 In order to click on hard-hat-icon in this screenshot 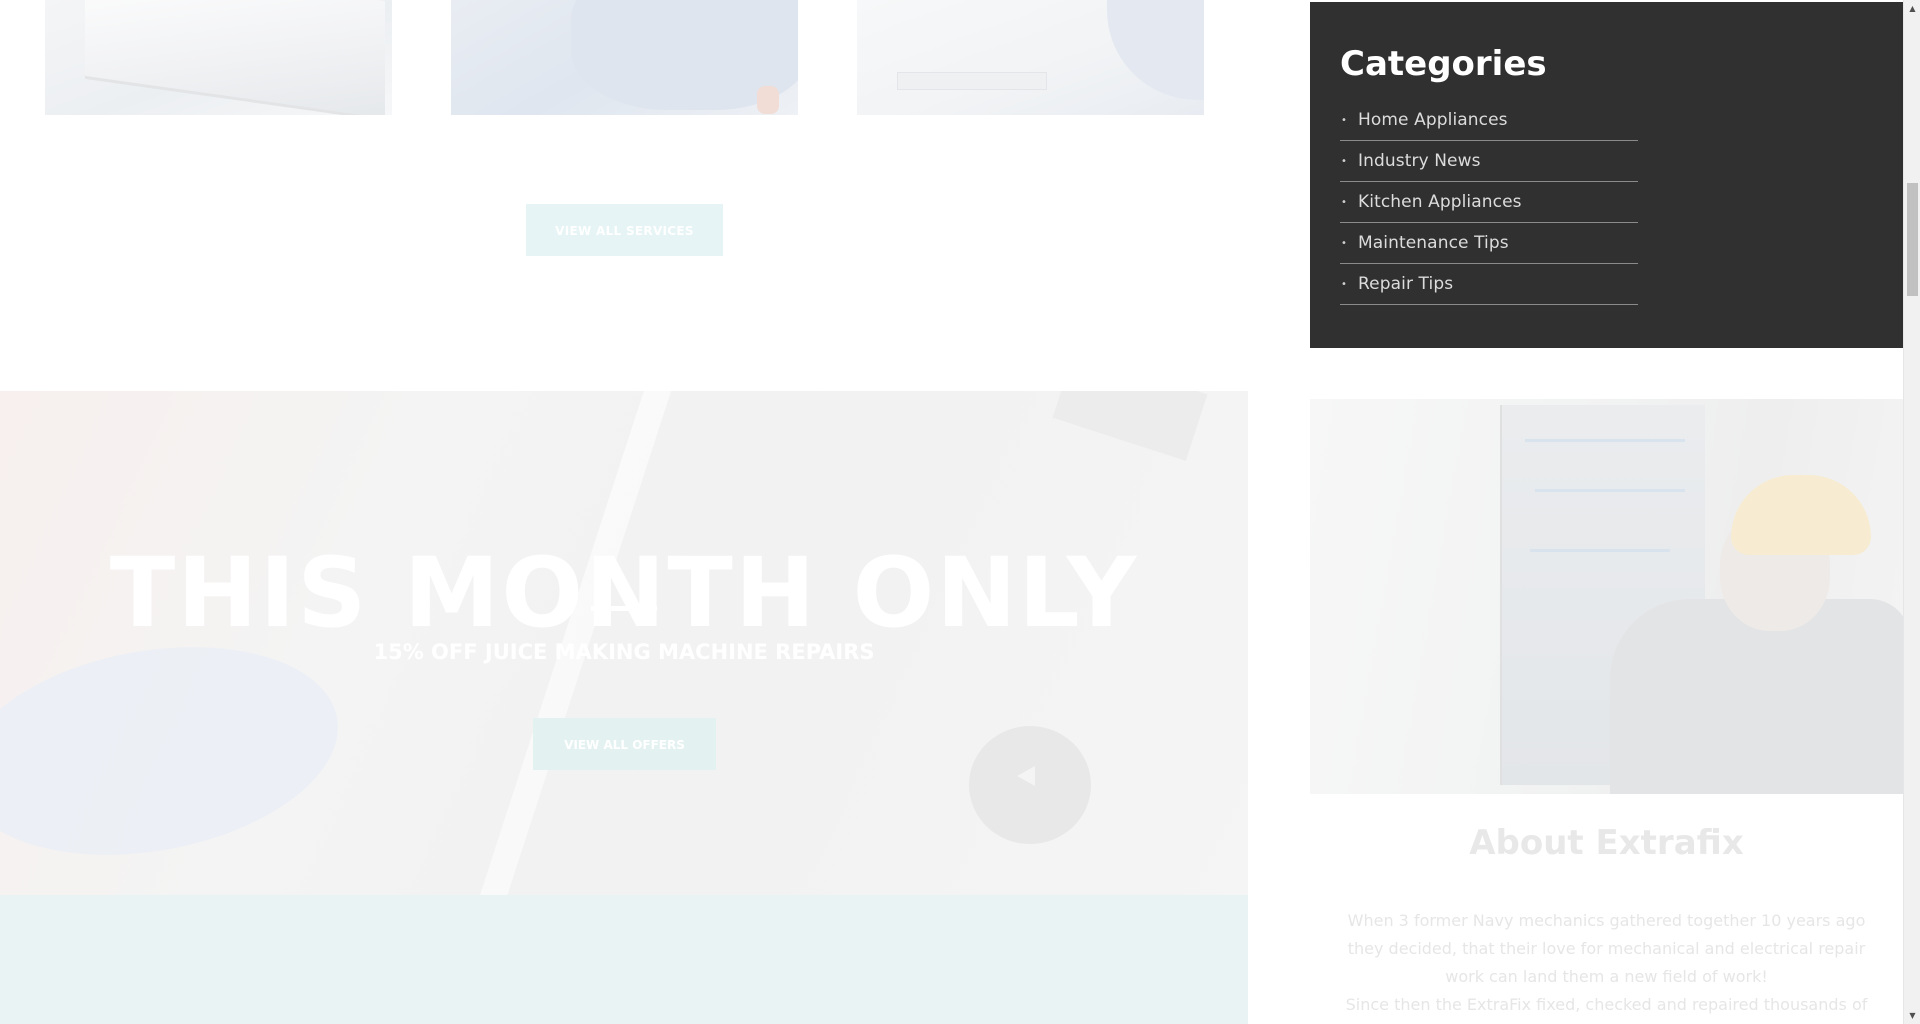, I will do `click(1801, 515)`.